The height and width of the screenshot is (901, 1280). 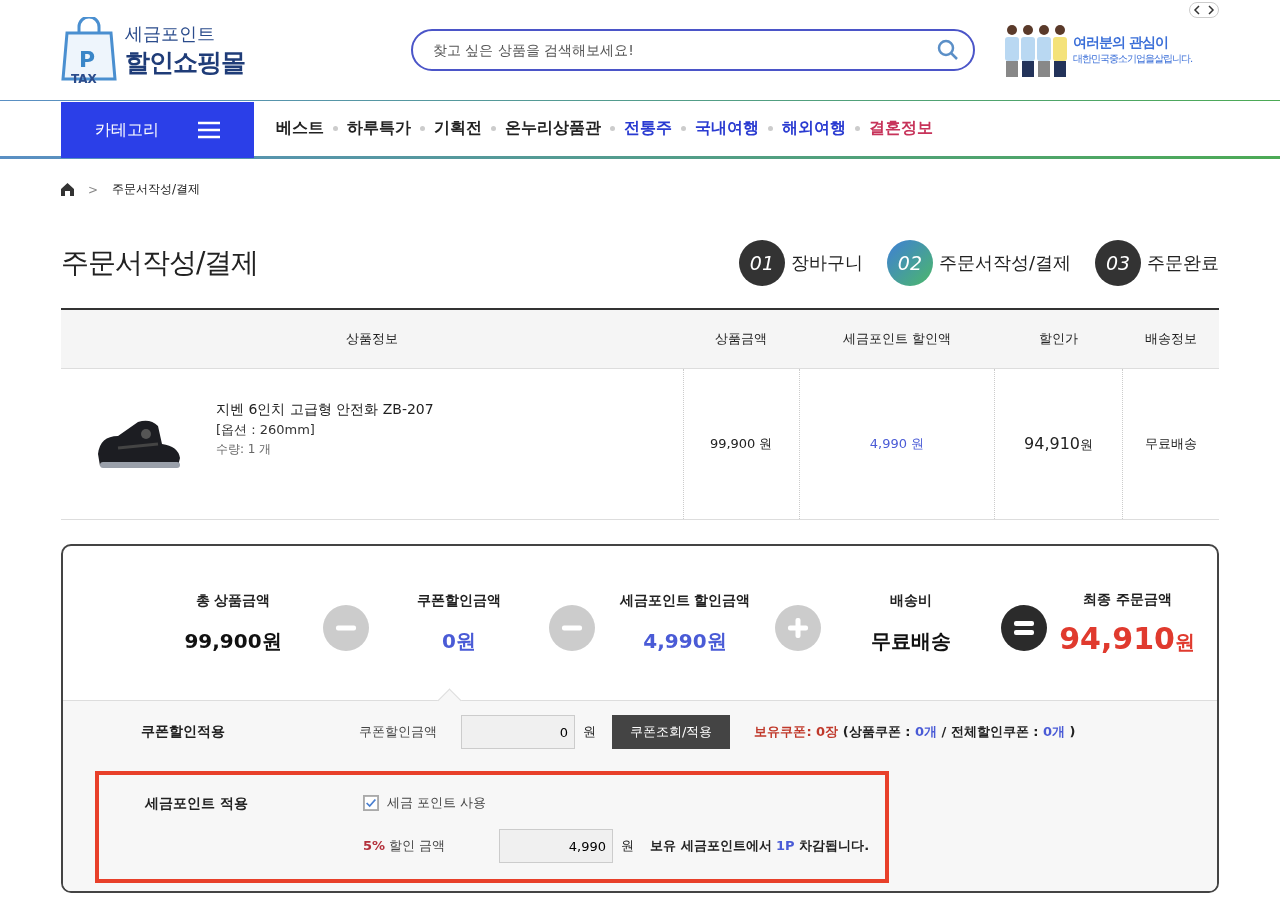 I want to click on input-field: 0, so click(x=518, y=732).